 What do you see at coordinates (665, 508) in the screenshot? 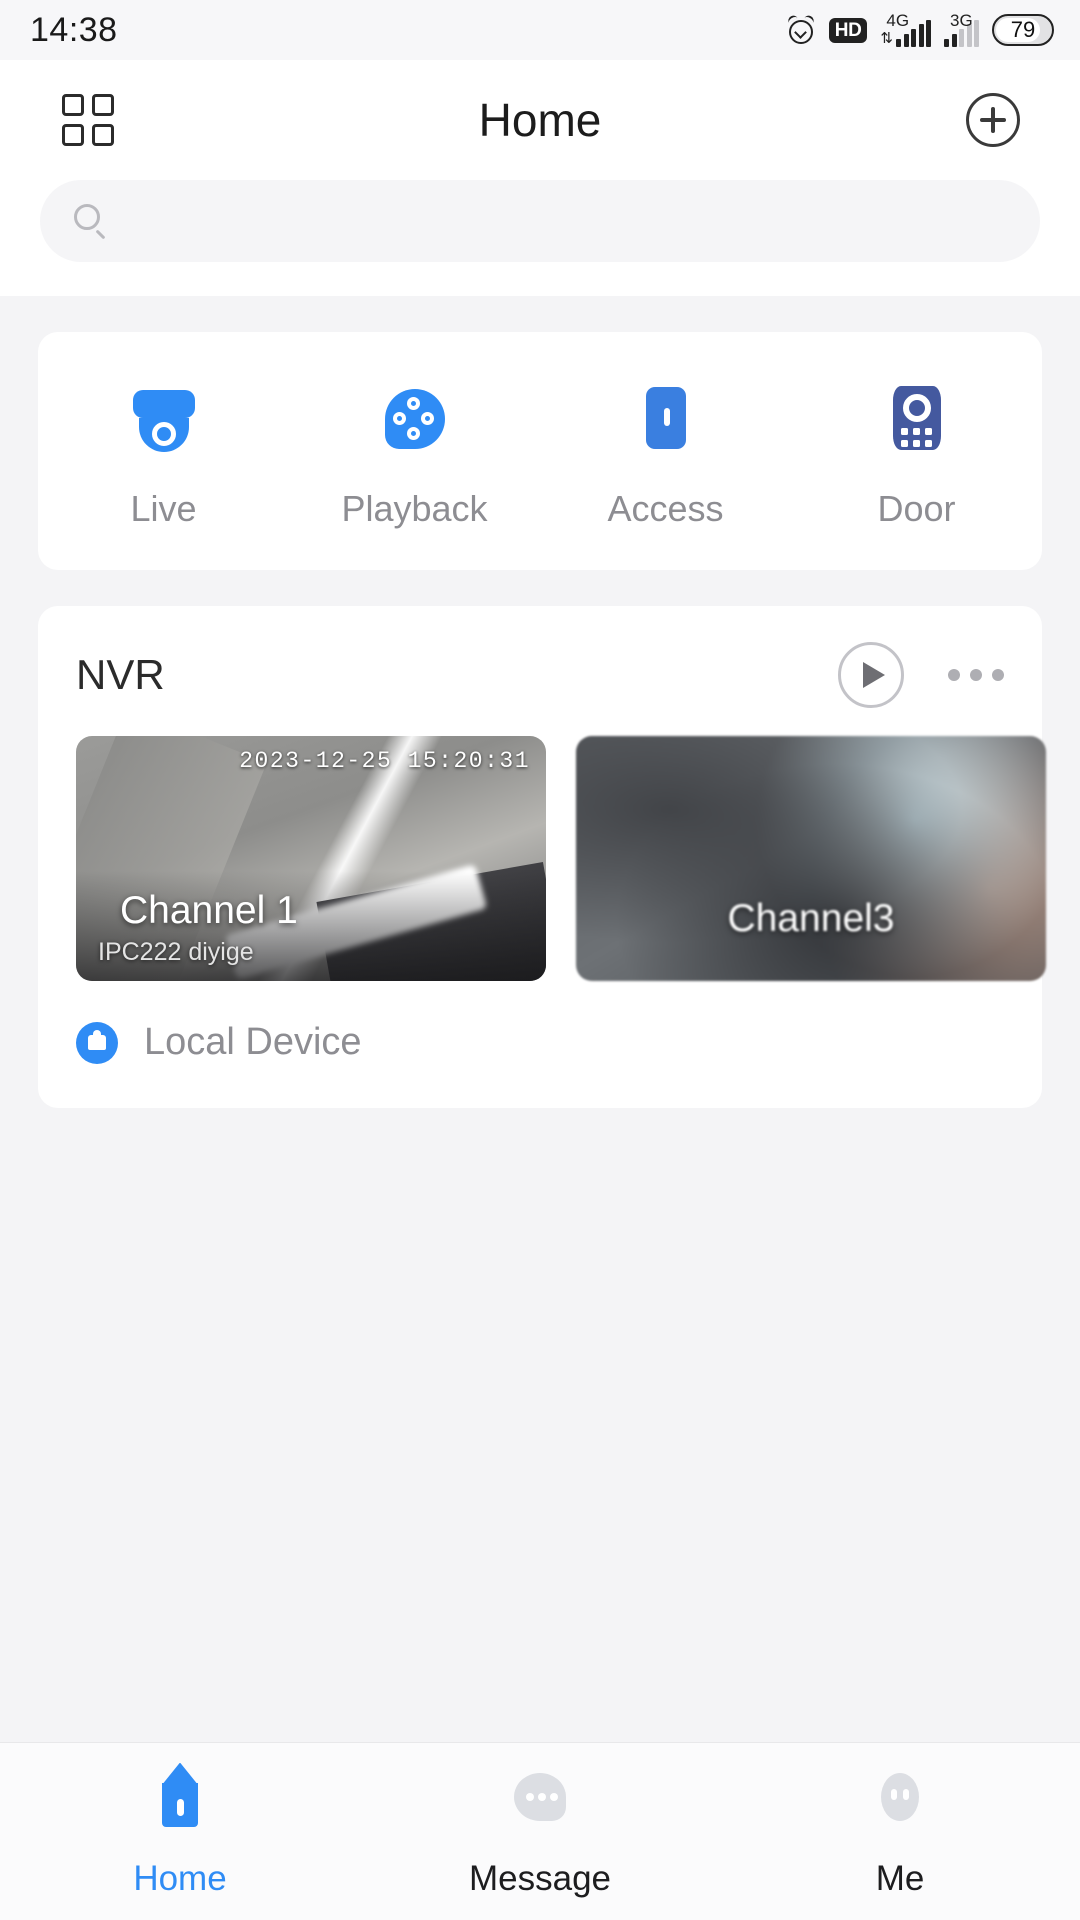
I see `quick-action-label: Access` at bounding box center [665, 508].